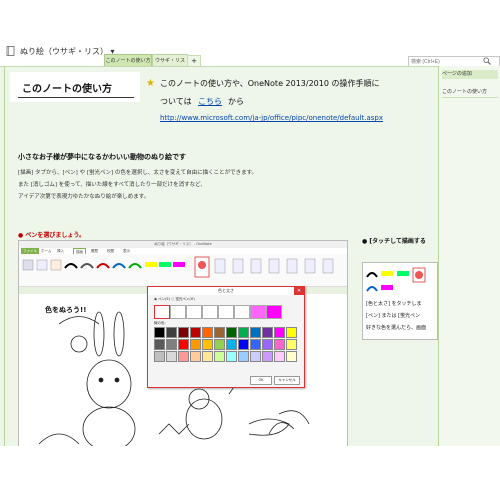 The width and height of the screenshot is (500, 500). I want to click on pen-type-radio: ◉ ペン(E) ○ 蛍光ペン(H), so click(174, 299).